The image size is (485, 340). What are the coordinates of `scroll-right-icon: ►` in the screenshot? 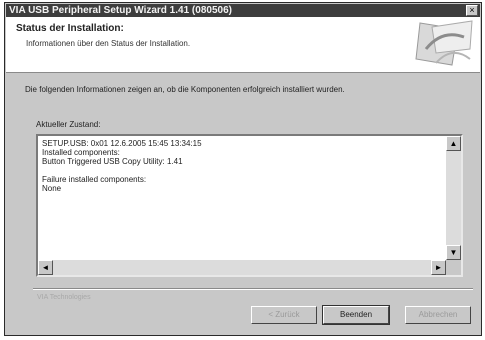 It's located at (438, 267).